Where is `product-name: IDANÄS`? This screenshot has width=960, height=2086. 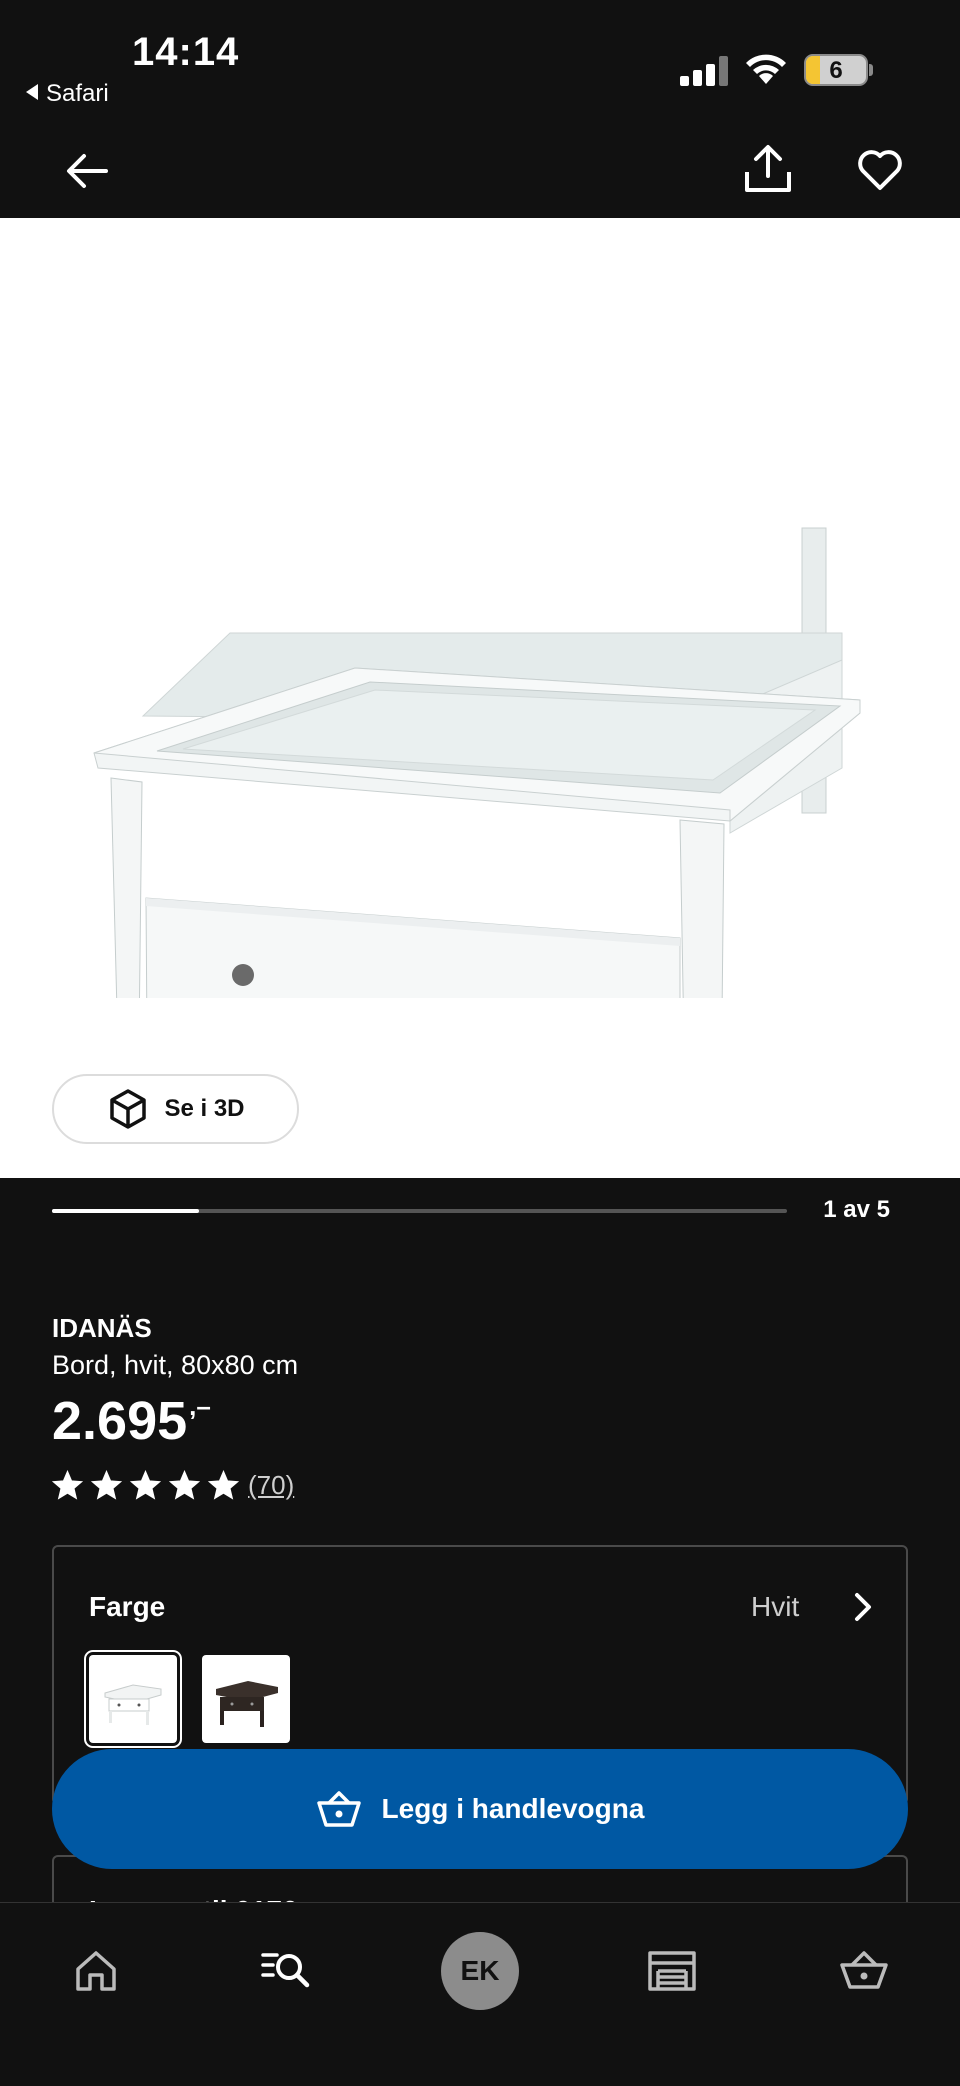 product-name: IDANÄS is located at coordinates (102, 1328).